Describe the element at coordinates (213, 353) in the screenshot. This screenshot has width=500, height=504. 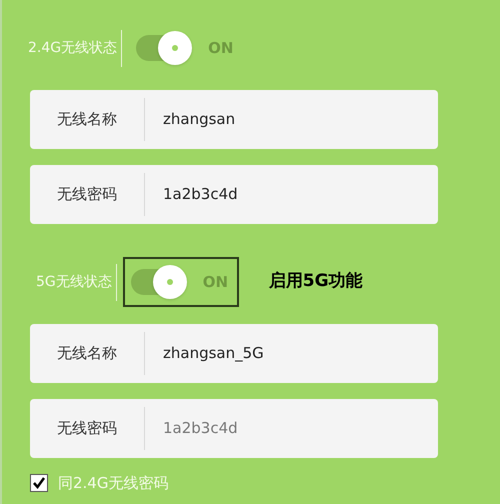
I see `field-value: zhangsan_5G` at that location.